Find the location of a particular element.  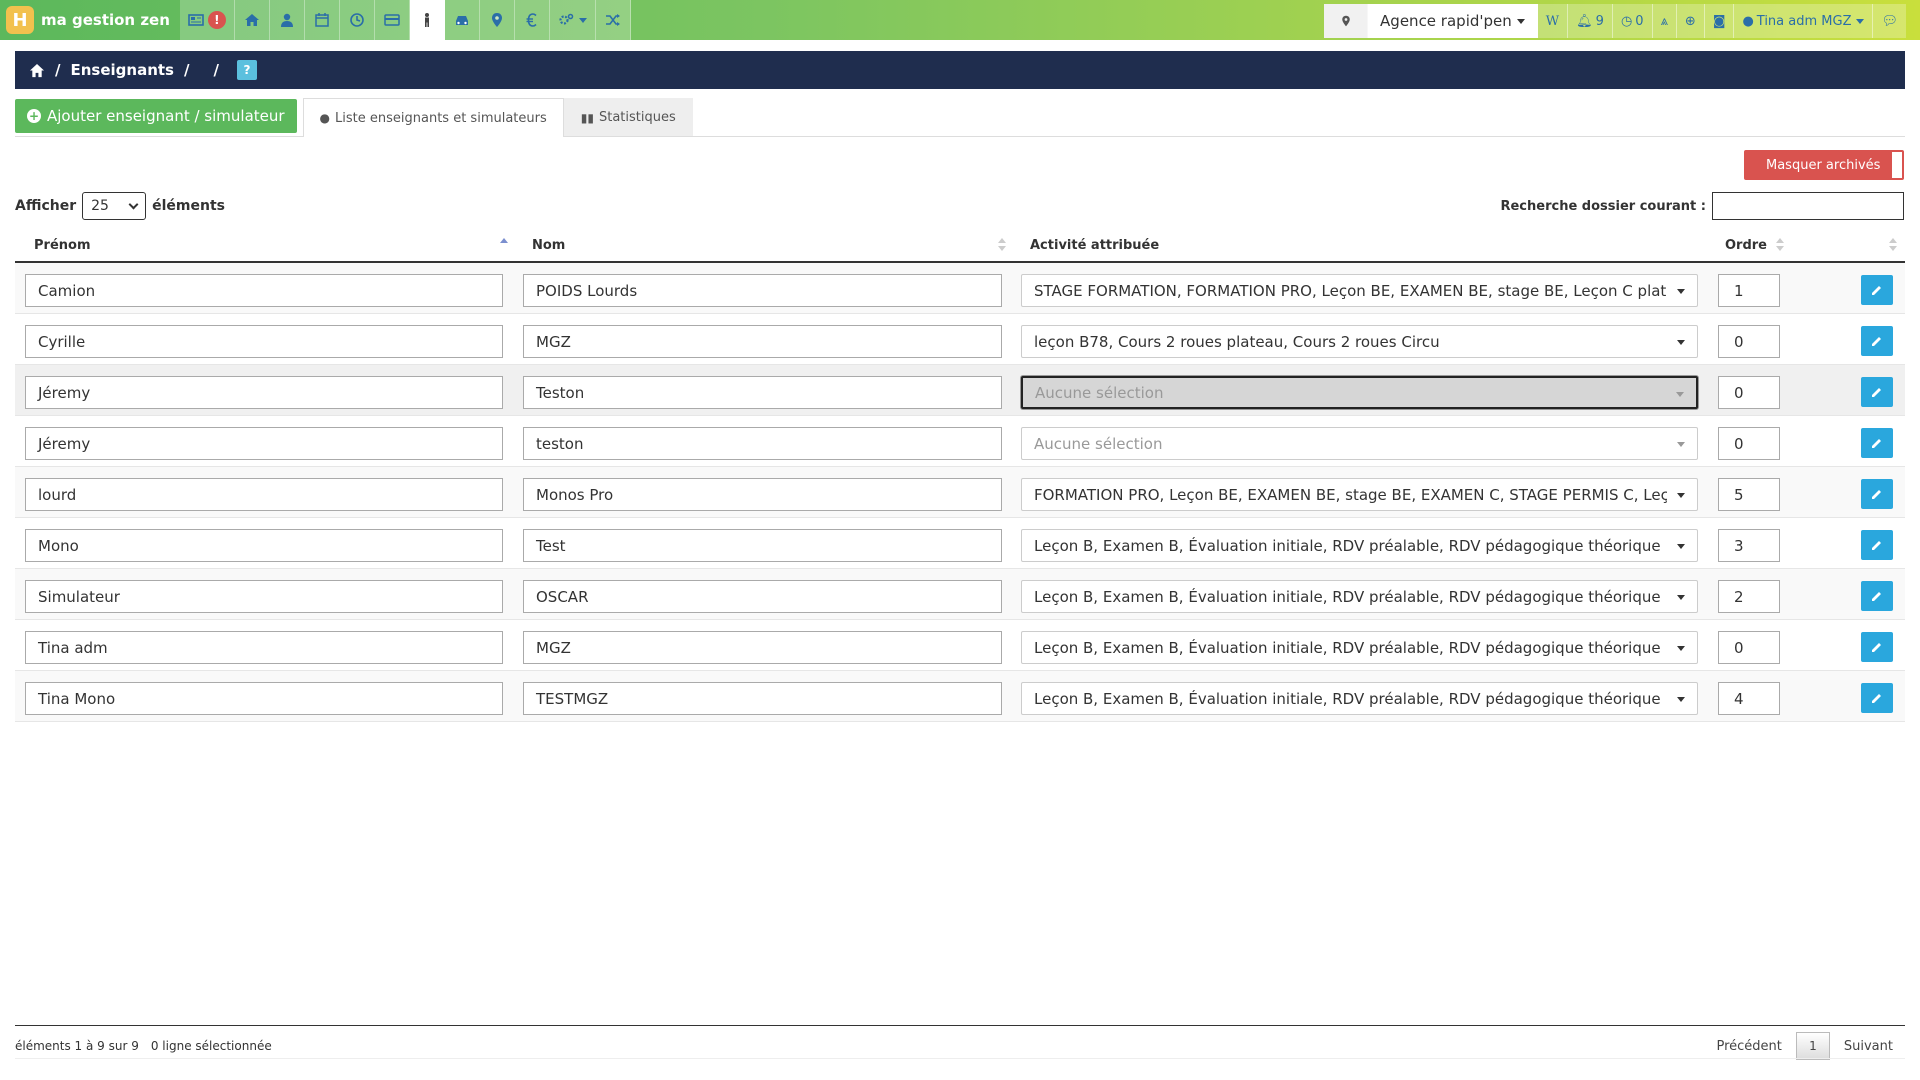

breadcrumb-section: Enseignants is located at coordinates (121, 70).